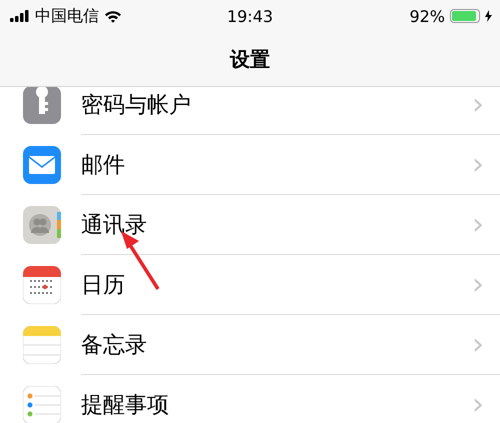 This screenshot has width=500, height=423. I want to click on wifi-icon, so click(113, 16).